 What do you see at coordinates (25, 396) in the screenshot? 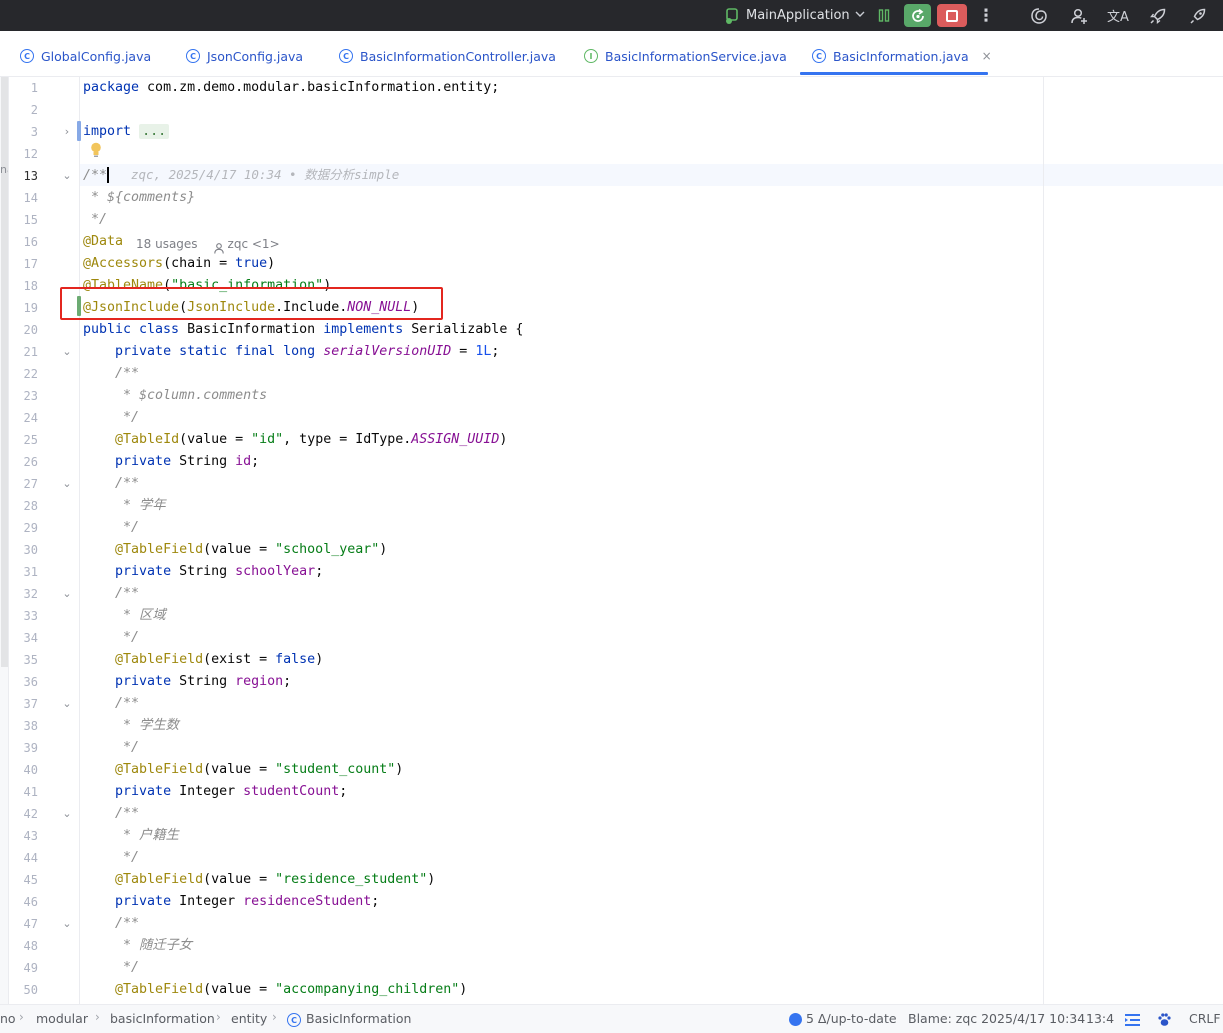
I see `line-number: 23` at bounding box center [25, 396].